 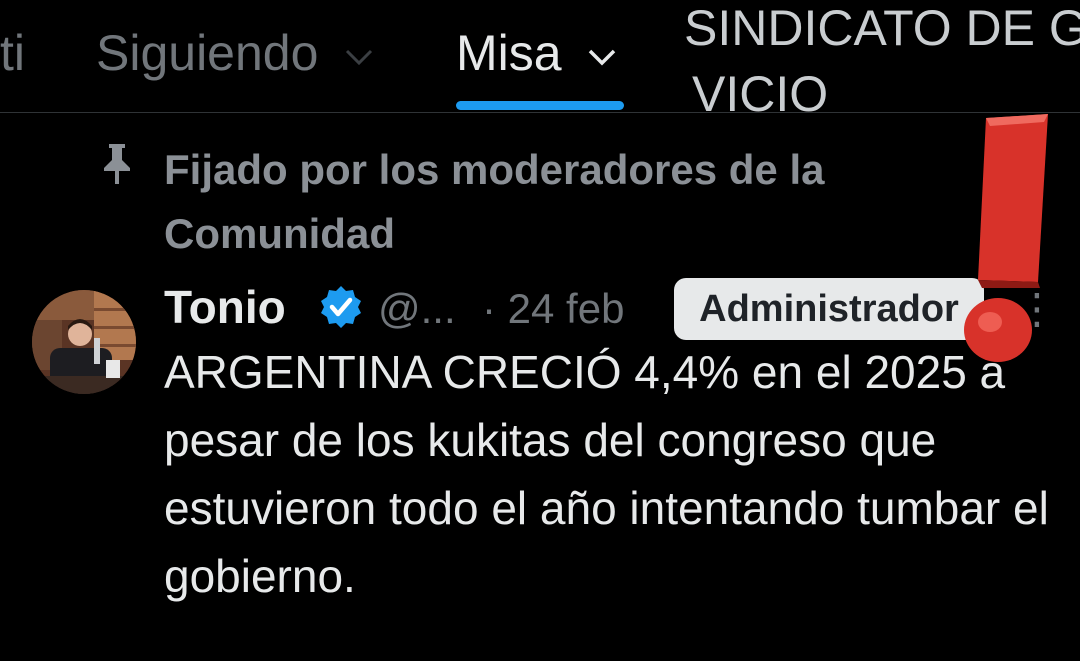 I want to click on tab-label: ti, so click(x=12, y=53).